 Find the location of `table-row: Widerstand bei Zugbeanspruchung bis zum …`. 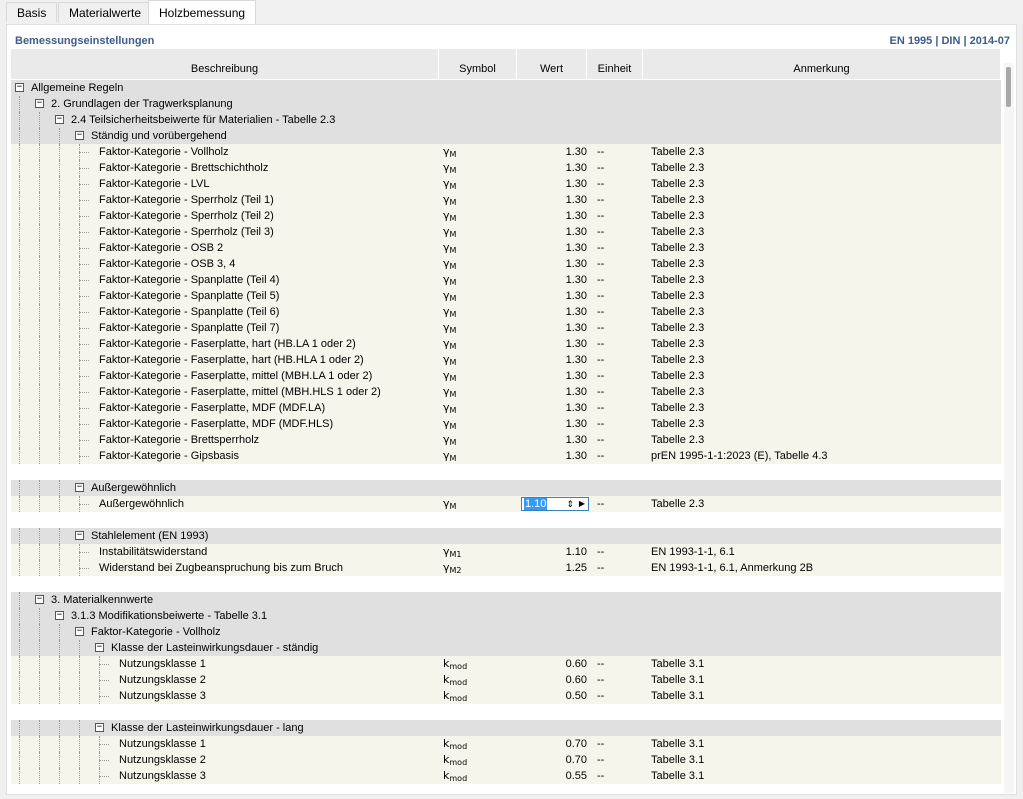

table-row: Widerstand bei Zugbeanspruchung bis zum … is located at coordinates (506, 568).